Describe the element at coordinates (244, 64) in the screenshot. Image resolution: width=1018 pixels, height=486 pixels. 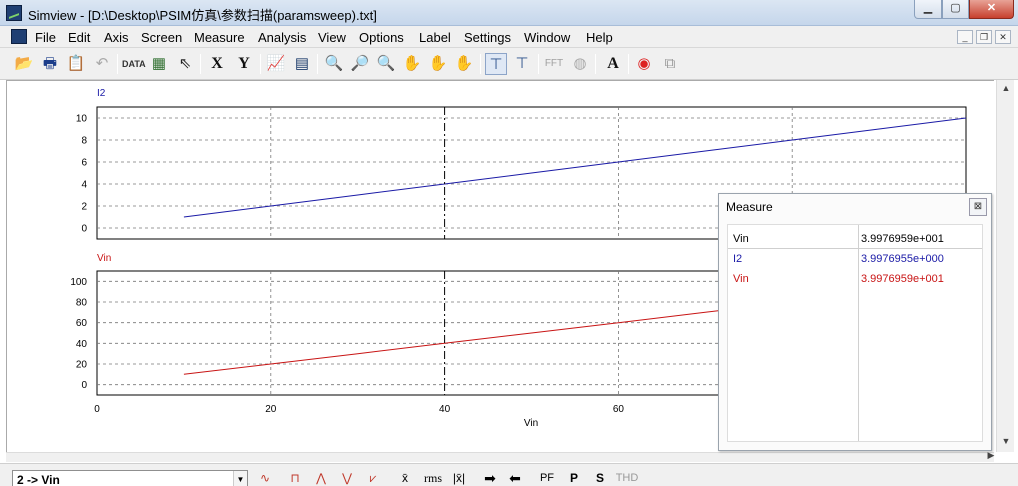
I see `y-axis-icon: Y` at that location.